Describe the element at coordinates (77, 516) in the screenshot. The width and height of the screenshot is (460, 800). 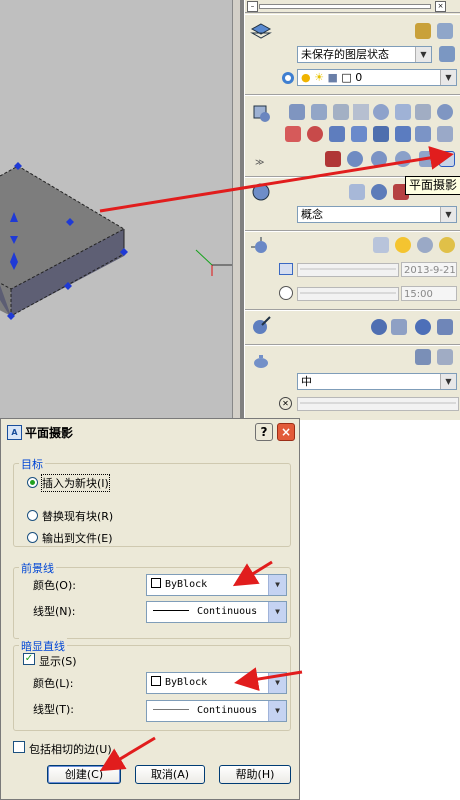
I see `replace-block-label: 替换现有块(R)` at that location.